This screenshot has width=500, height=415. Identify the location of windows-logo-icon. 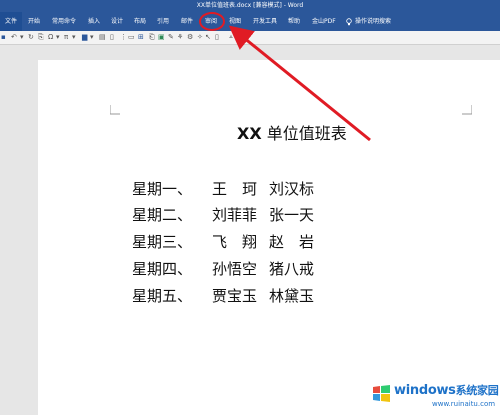
(381, 393).